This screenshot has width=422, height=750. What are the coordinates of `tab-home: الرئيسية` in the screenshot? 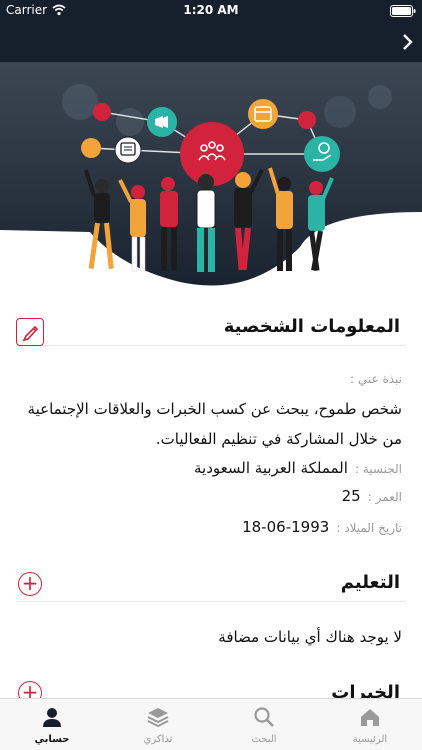 It's located at (370, 724).